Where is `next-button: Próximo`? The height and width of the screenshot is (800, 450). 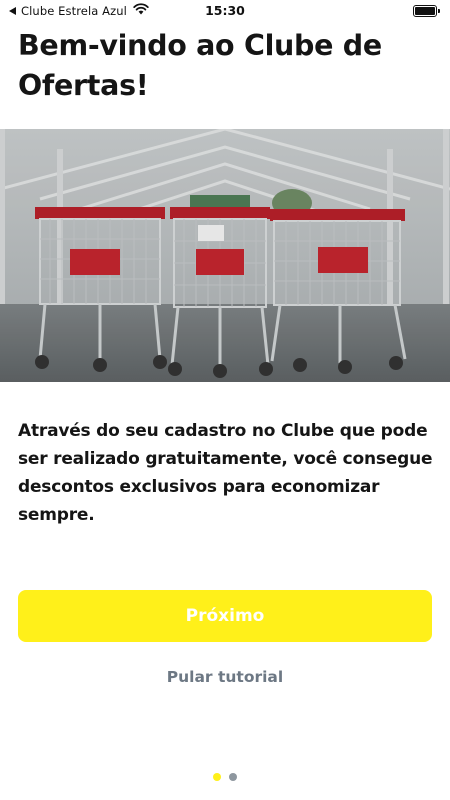 next-button: Próximo is located at coordinates (225, 616).